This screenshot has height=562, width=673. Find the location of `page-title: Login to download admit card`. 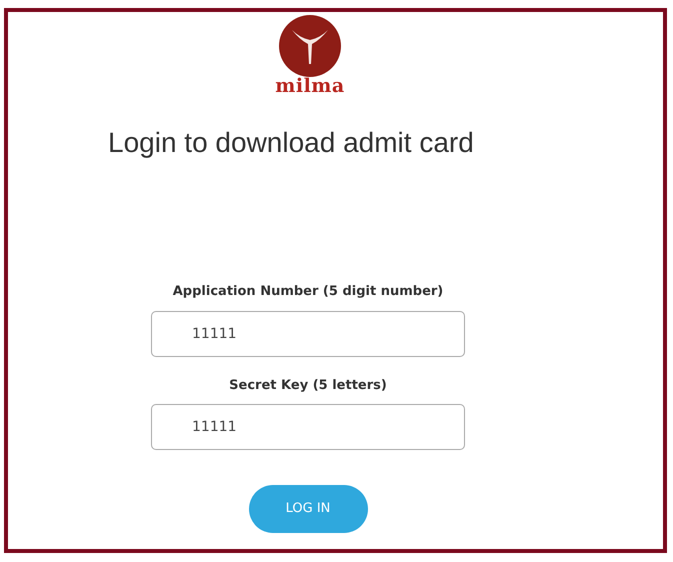

page-title: Login to download admit card is located at coordinates (291, 143).